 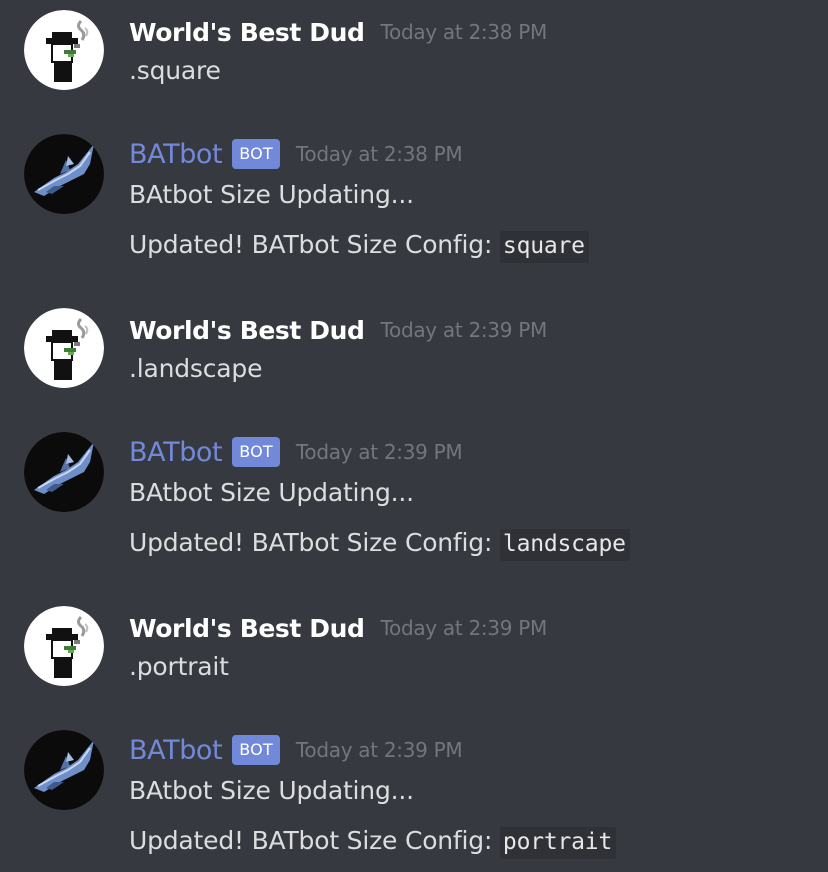 I want to click on message-text: .square, so click(x=175, y=70).